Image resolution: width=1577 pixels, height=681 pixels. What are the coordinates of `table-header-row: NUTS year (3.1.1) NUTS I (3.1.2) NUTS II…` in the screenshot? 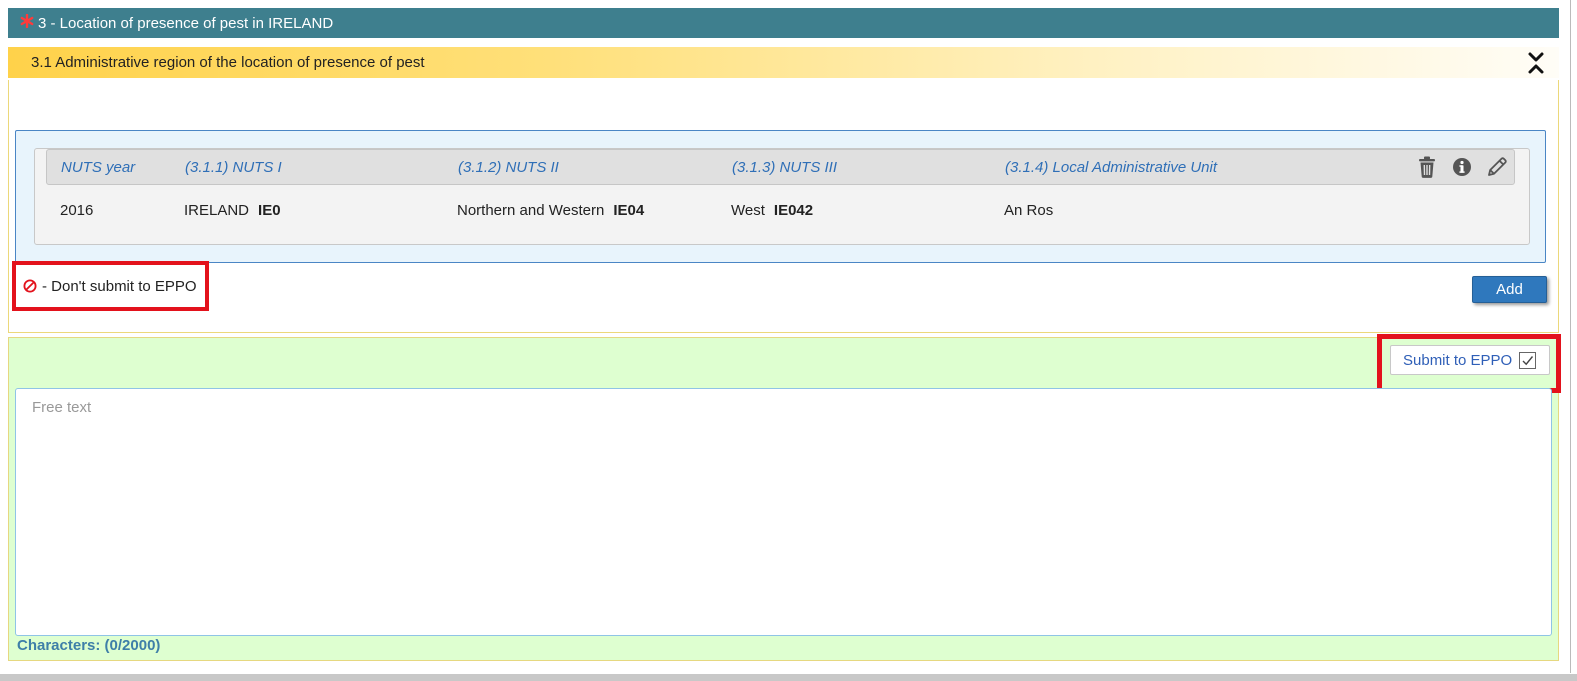 It's located at (780, 167).